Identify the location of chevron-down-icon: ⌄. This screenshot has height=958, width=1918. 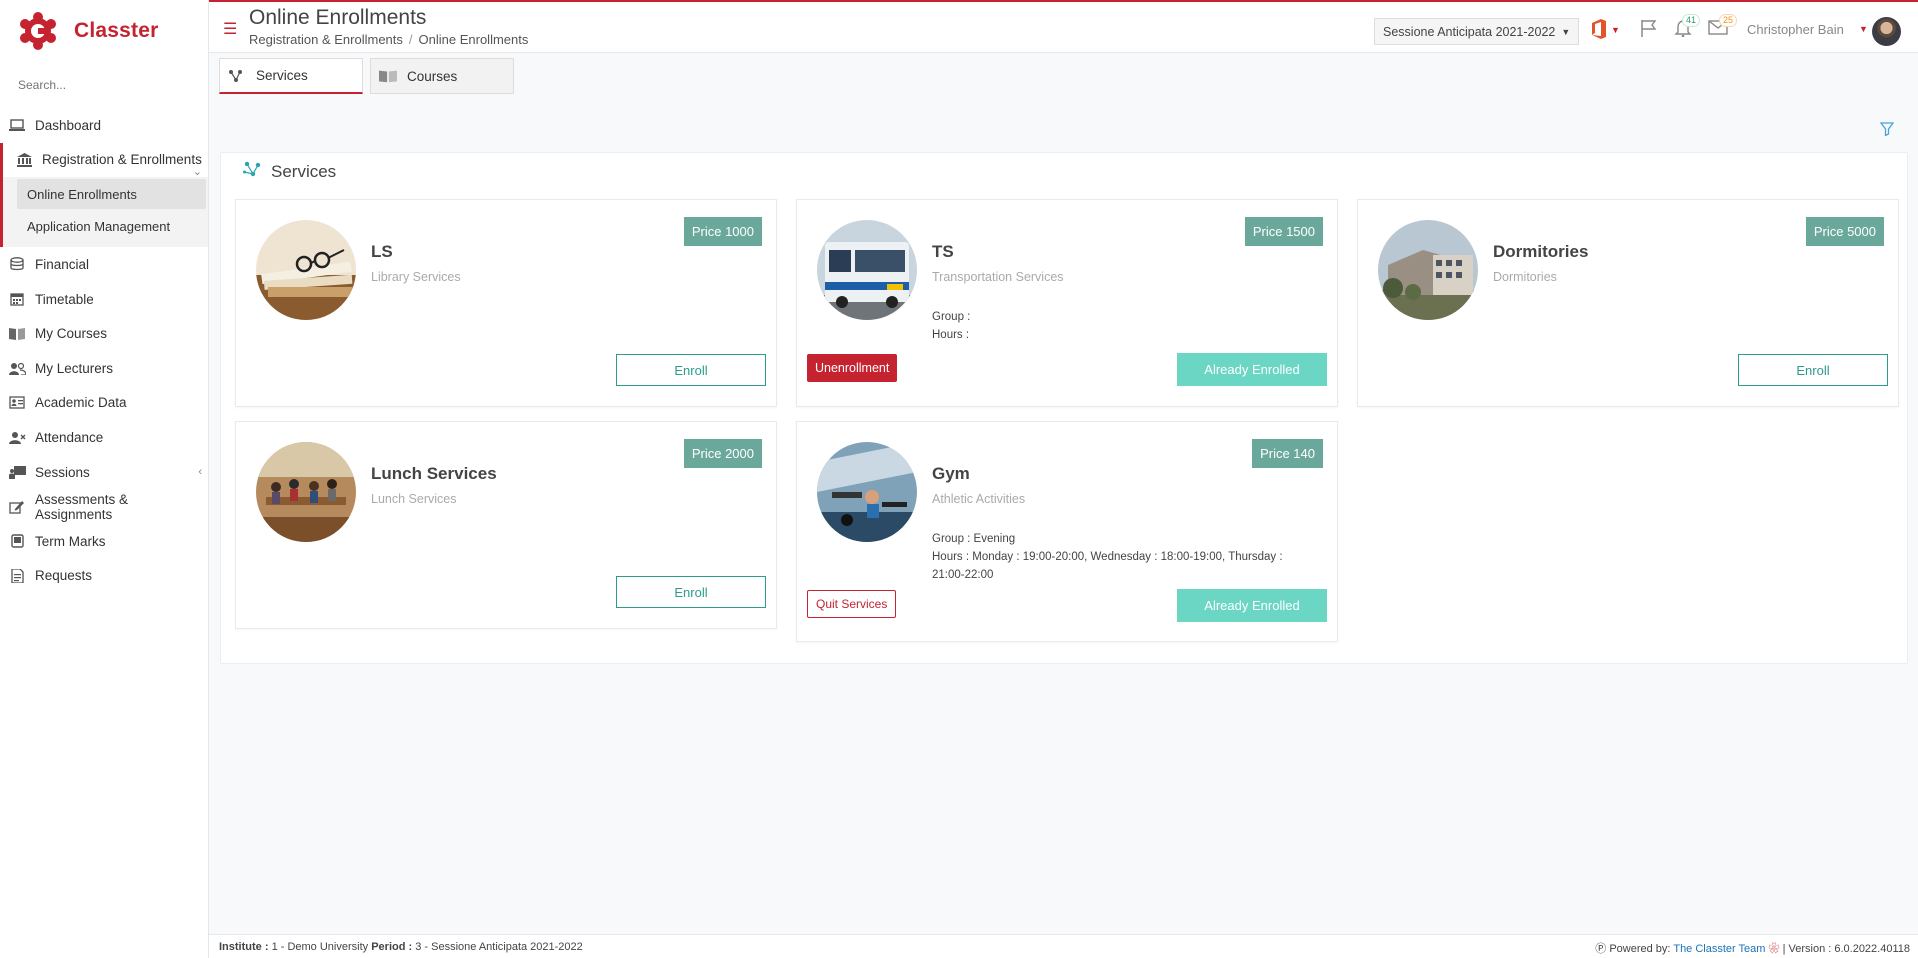
(197, 171).